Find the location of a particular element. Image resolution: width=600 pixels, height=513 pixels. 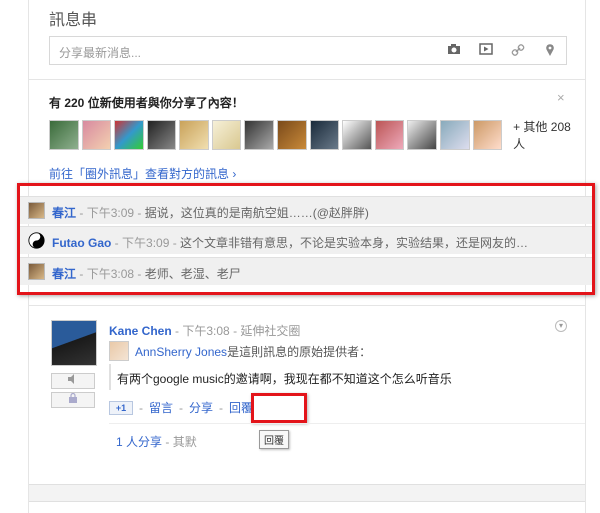

reply-link: 回覆 is located at coordinates (241, 407).